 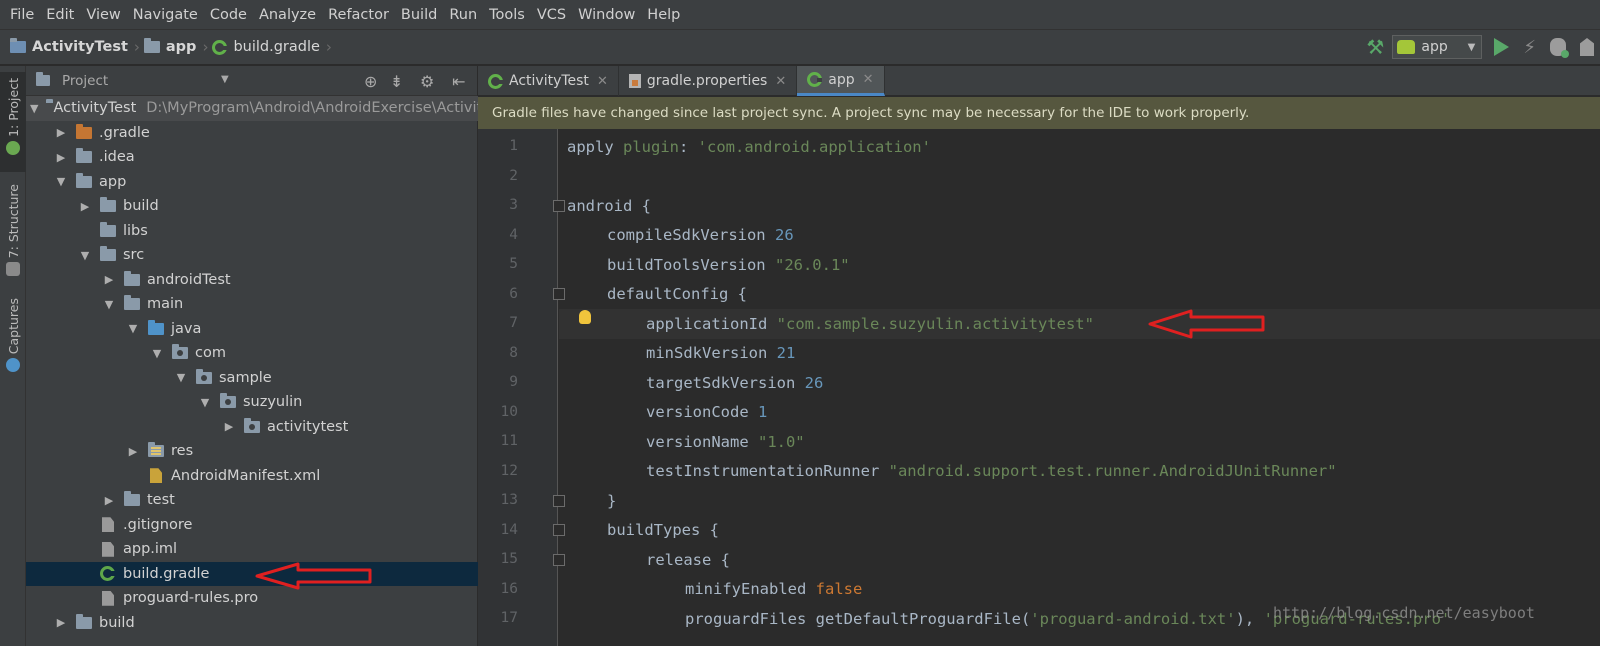 What do you see at coordinates (252, 206) in the screenshot?
I see `tree-item-build: ▶ build` at bounding box center [252, 206].